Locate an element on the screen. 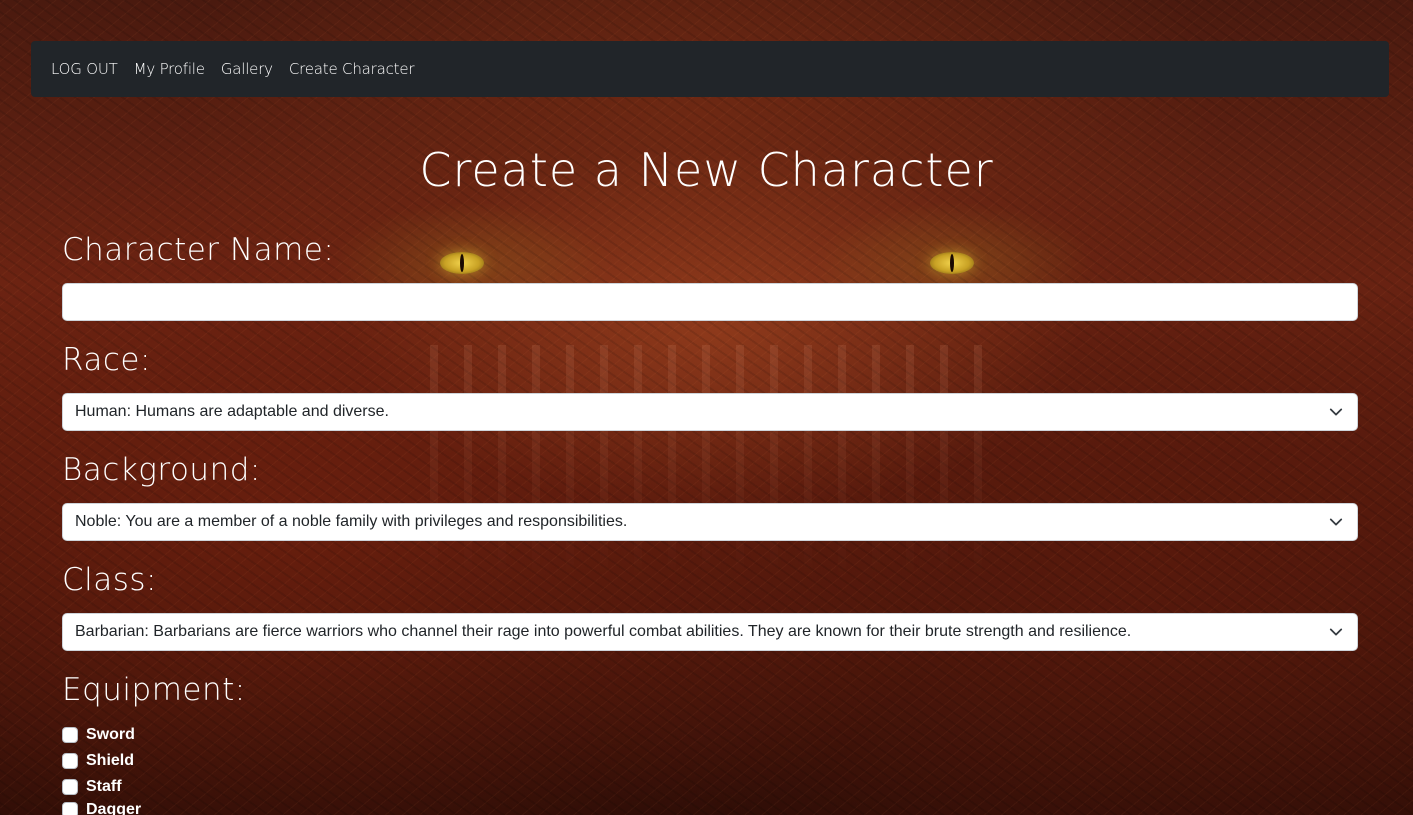  nav-my-profile-link: My Profile is located at coordinates (169, 69).